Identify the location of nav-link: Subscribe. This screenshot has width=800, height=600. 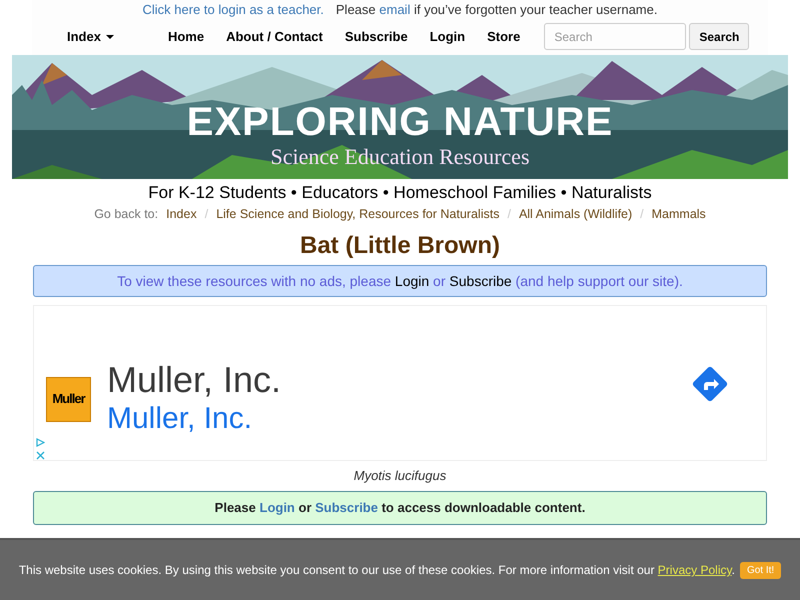
(376, 36).